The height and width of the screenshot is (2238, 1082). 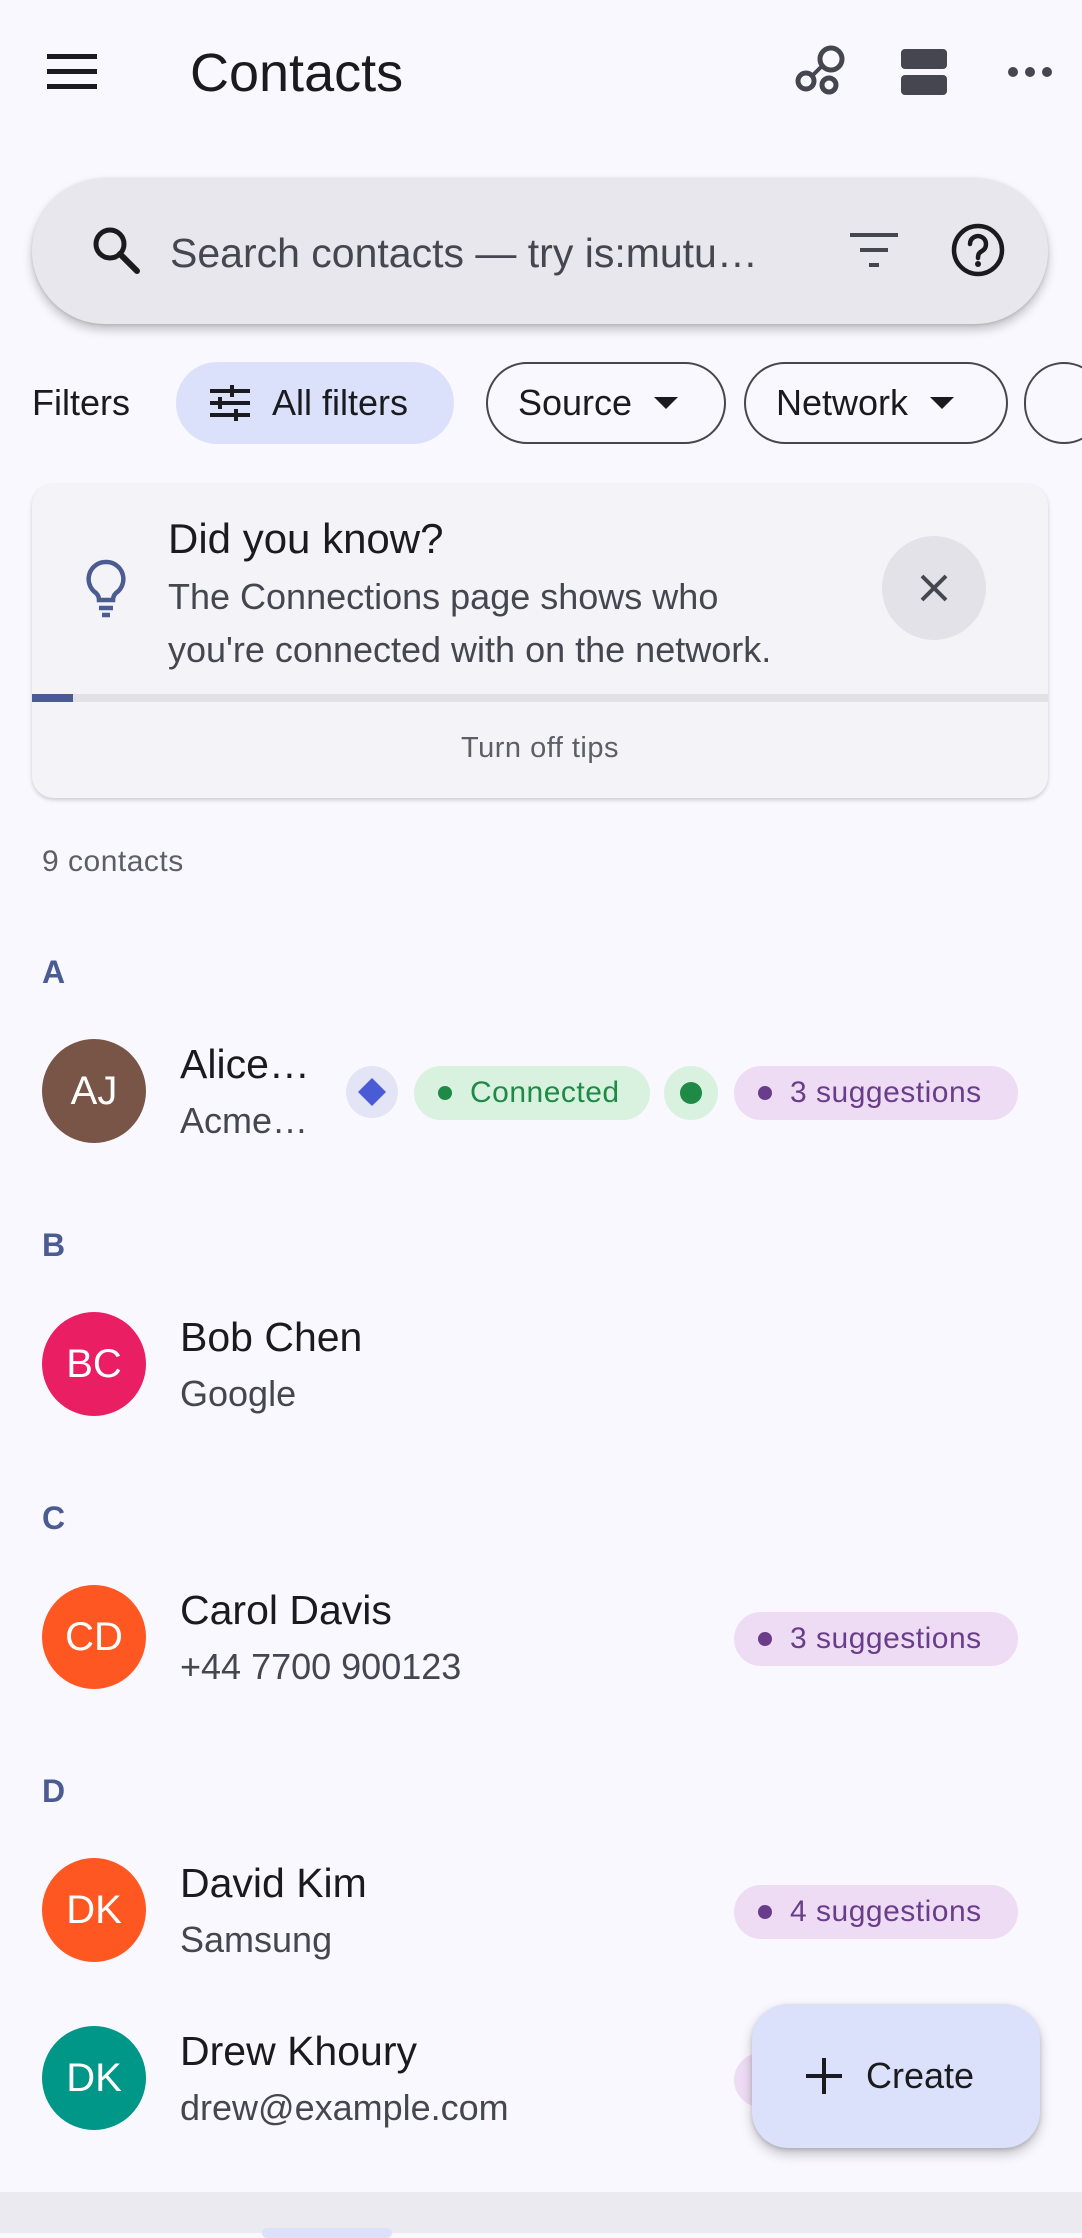 What do you see at coordinates (54, 972) in the screenshot?
I see `section-header-a: A` at bounding box center [54, 972].